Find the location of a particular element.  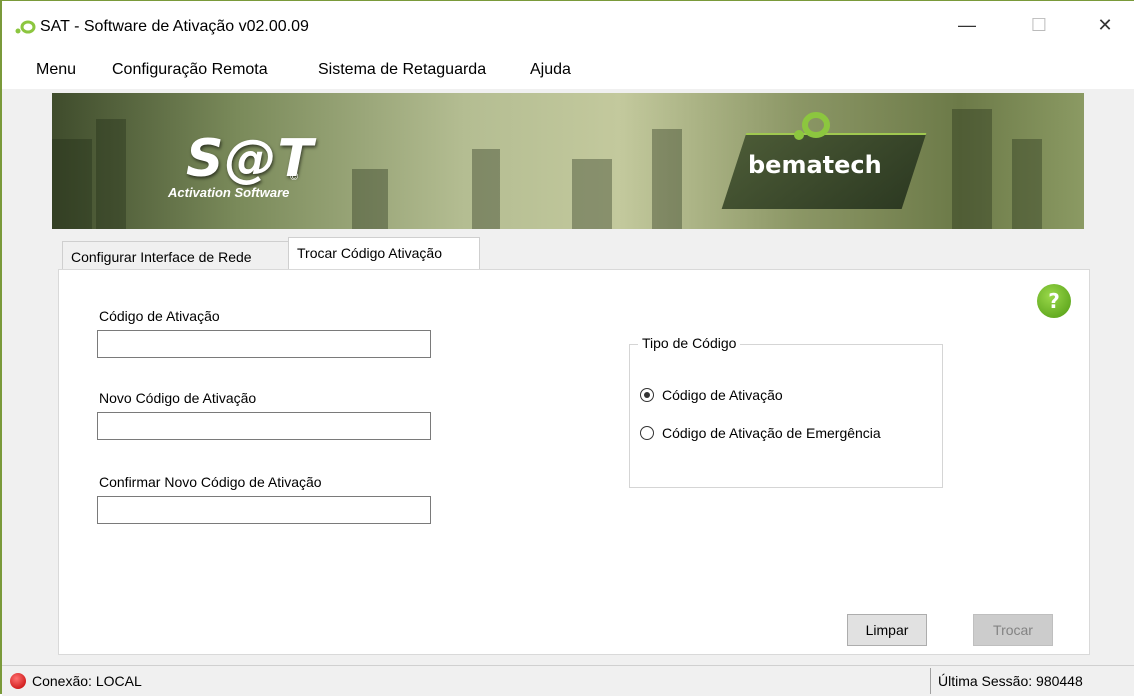

confirmar-codigo-label: Confirmar Novo Código de Ativação is located at coordinates (210, 482).